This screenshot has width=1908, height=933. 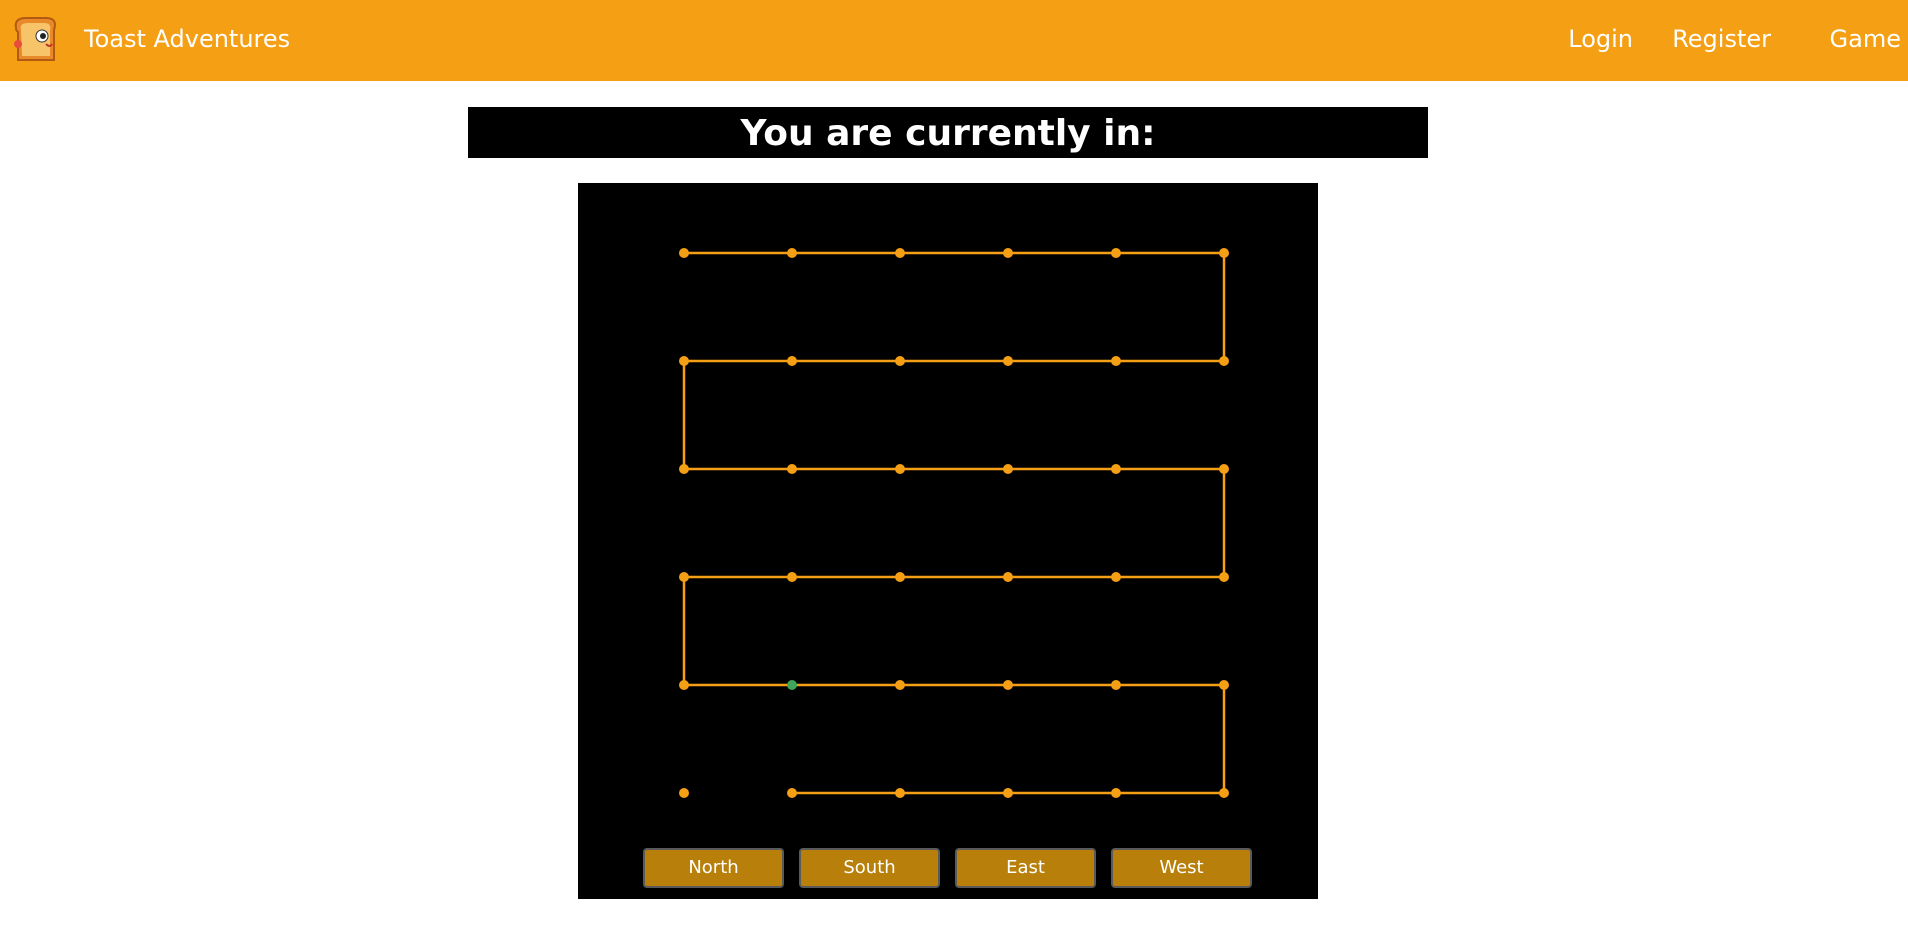 What do you see at coordinates (948, 868) in the screenshot?
I see `direction-controls: North South East West` at bounding box center [948, 868].